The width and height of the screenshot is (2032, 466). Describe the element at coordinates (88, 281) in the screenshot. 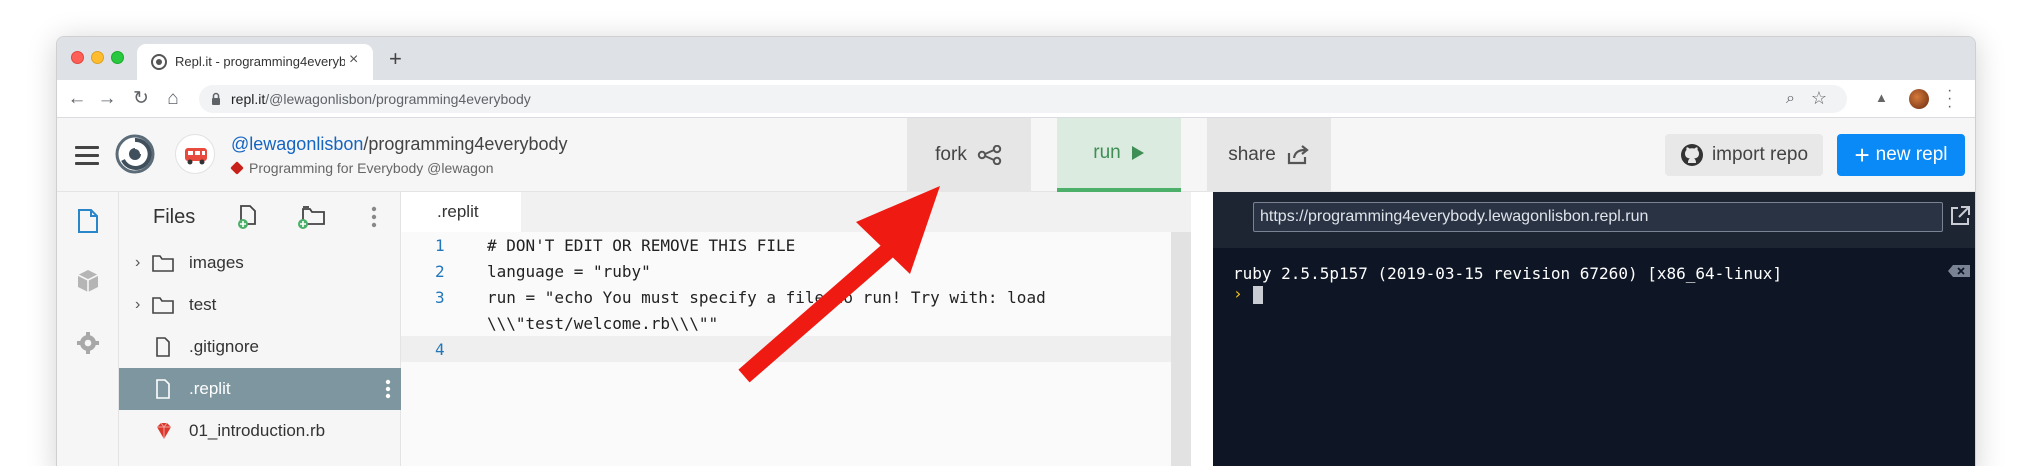

I see `packages-nav-icon` at that location.